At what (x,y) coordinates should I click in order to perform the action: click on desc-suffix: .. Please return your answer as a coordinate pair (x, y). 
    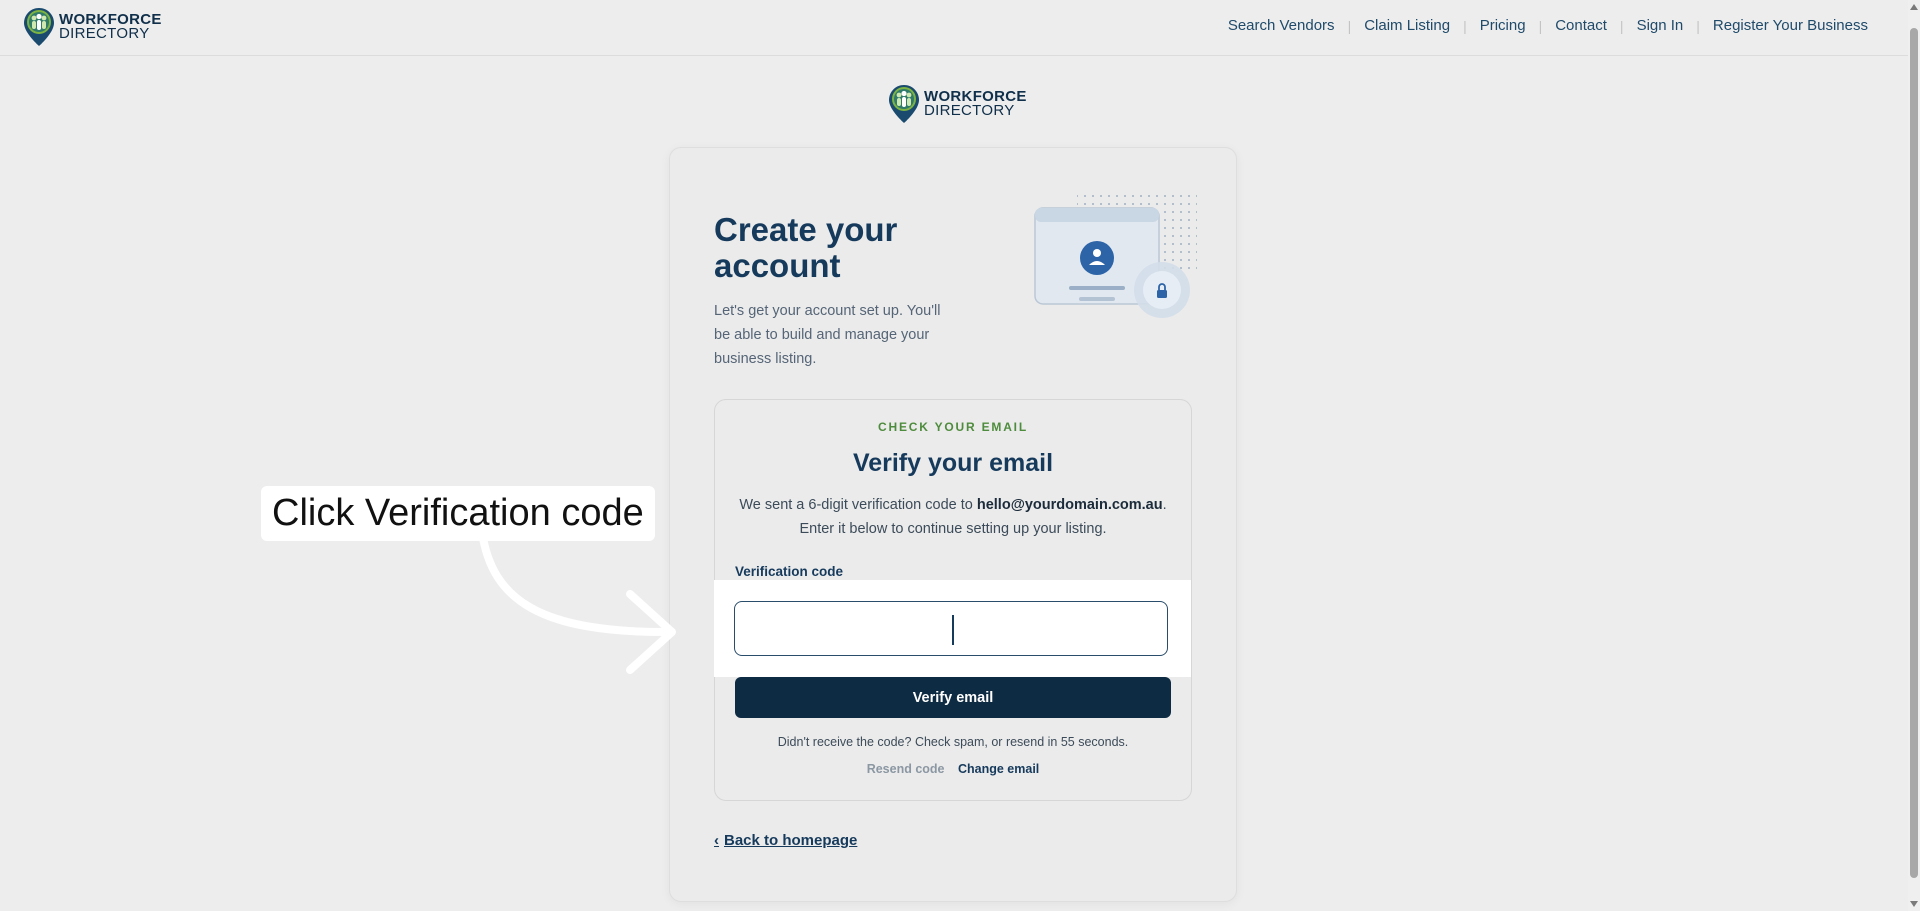
    Looking at the image, I should click on (1164, 505).